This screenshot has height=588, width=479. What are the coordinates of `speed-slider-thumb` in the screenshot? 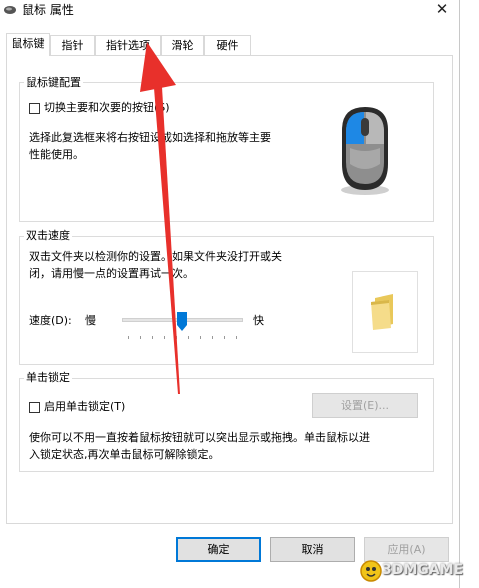 It's located at (182, 321).